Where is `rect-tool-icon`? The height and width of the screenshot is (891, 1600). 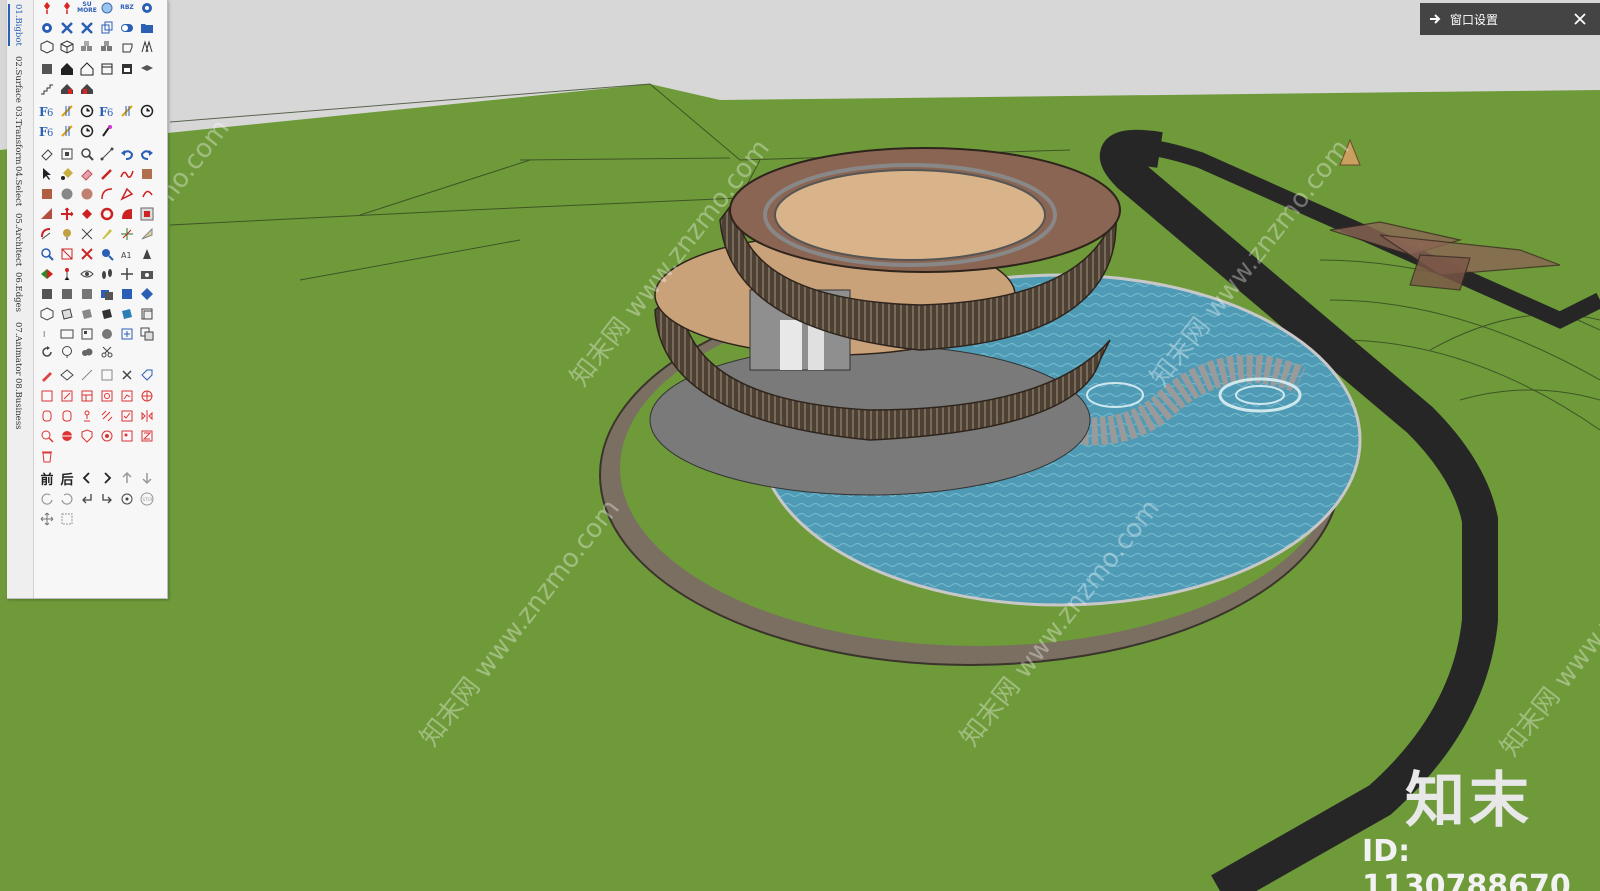 rect-tool-icon is located at coordinates (47, 194).